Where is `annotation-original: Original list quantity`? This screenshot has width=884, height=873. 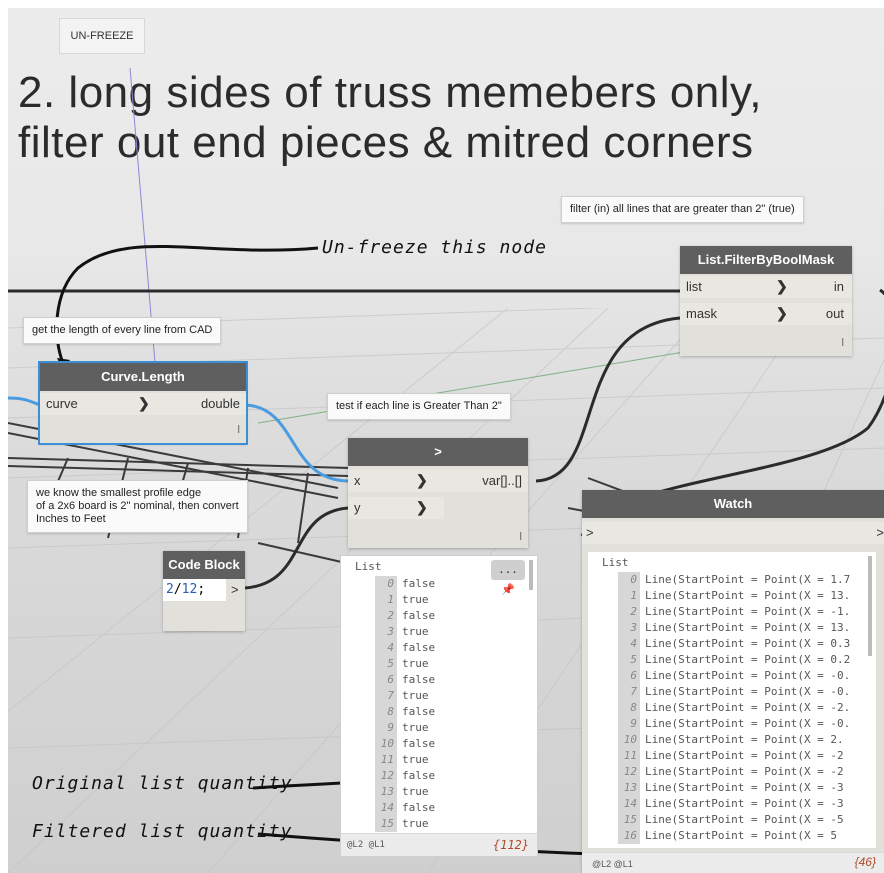 annotation-original: Original list quantity is located at coordinates (162, 783).